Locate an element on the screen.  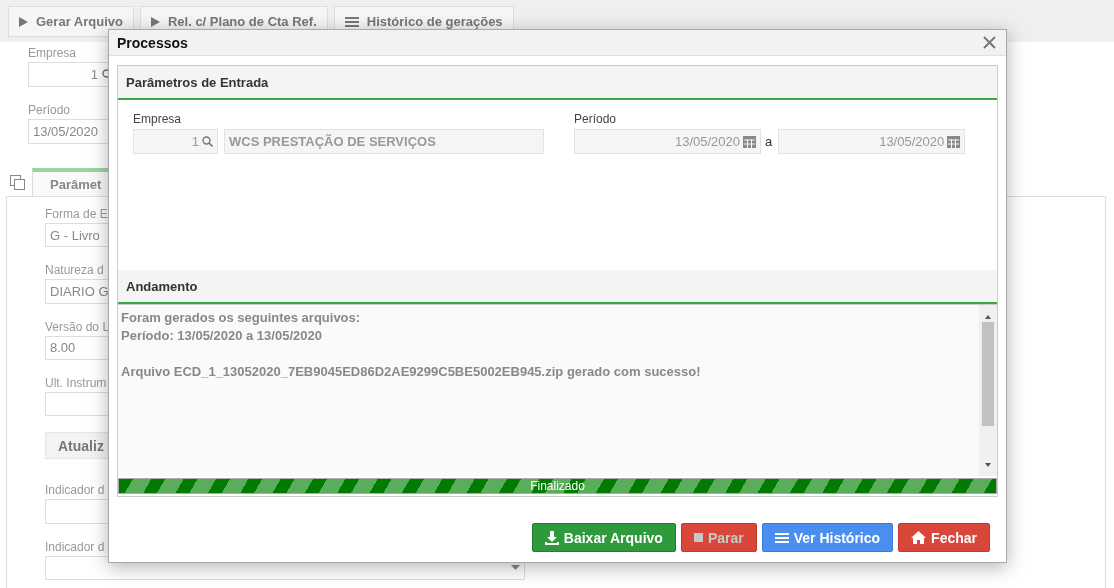
section-title: Parâmetros de Entrada is located at coordinates (197, 82).